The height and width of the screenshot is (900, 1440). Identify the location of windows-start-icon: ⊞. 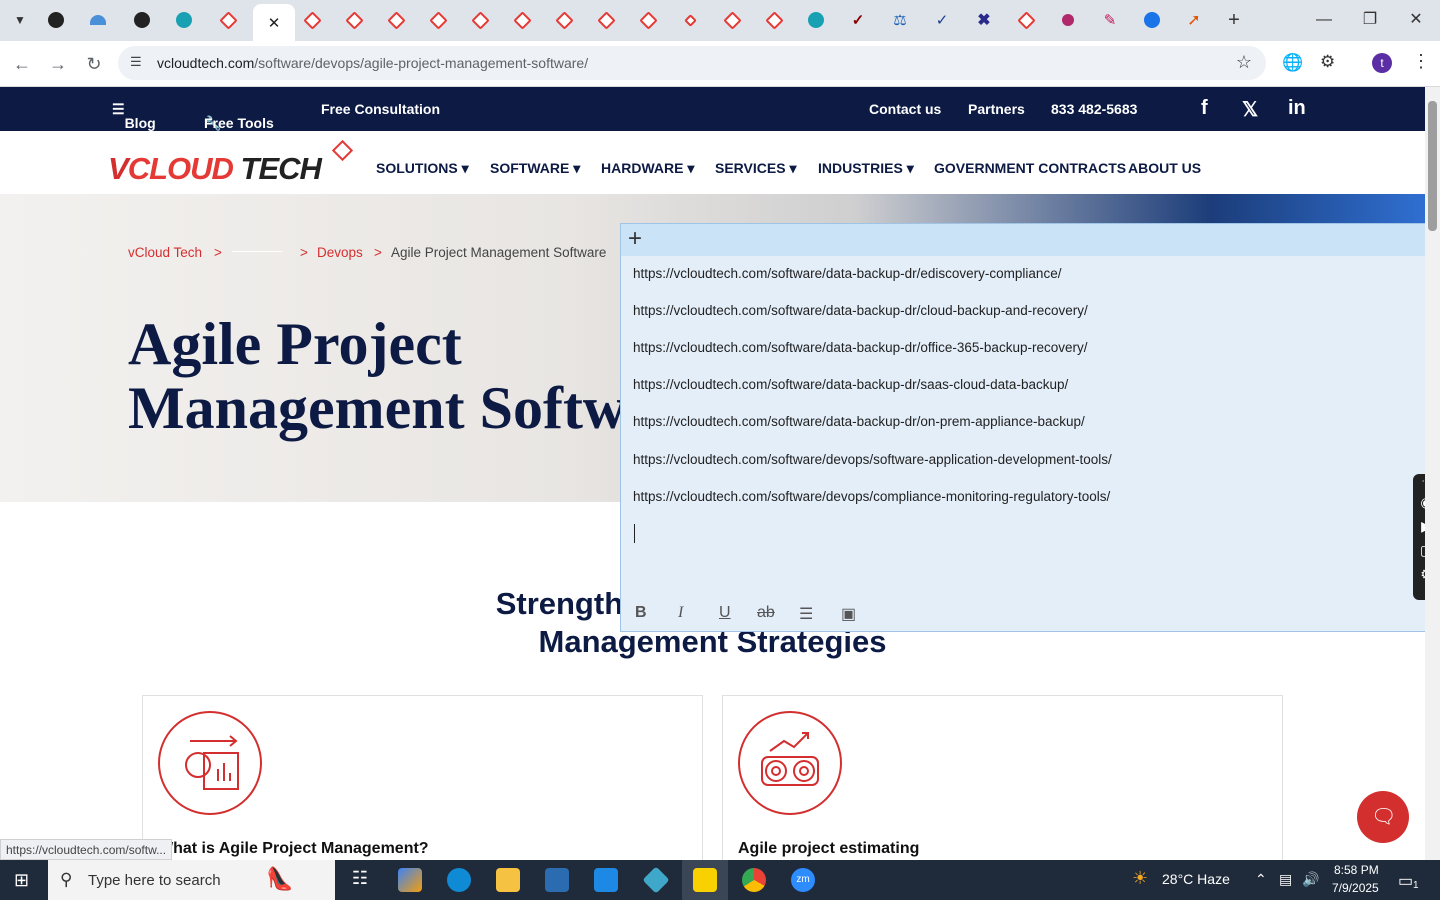
(21, 880).